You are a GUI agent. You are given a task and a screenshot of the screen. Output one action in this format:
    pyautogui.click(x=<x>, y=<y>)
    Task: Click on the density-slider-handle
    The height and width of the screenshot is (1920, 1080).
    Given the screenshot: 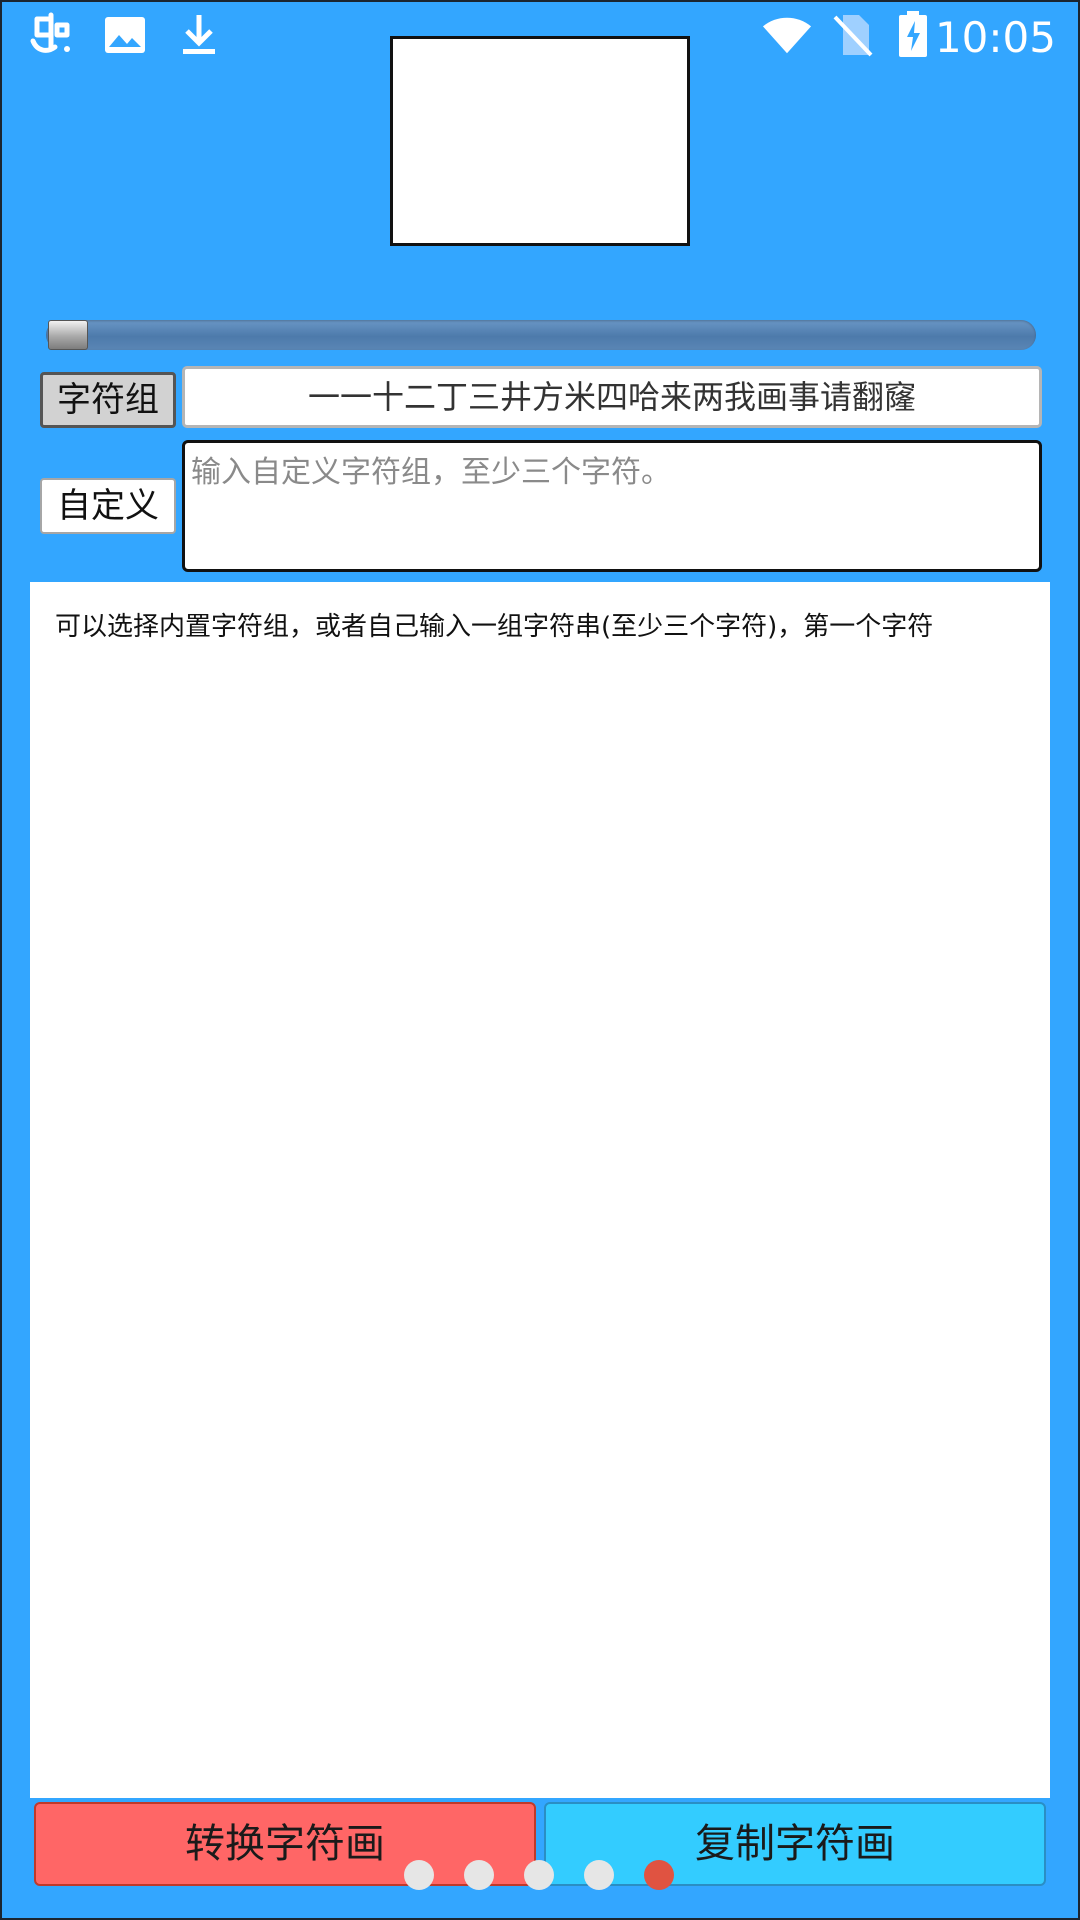 What is the action you would take?
    pyautogui.click(x=68, y=335)
    